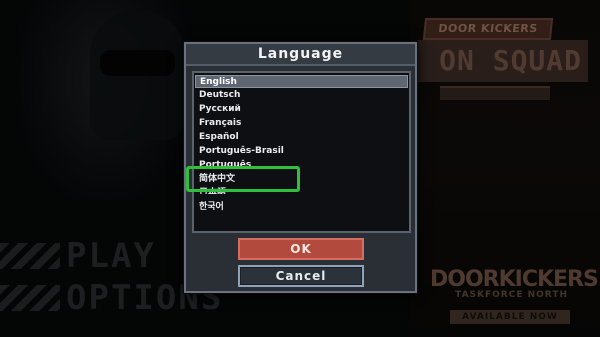 Image resolution: width=600 pixels, height=337 pixels. I want to click on dialog-titlebar: Language, so click(300, 55).